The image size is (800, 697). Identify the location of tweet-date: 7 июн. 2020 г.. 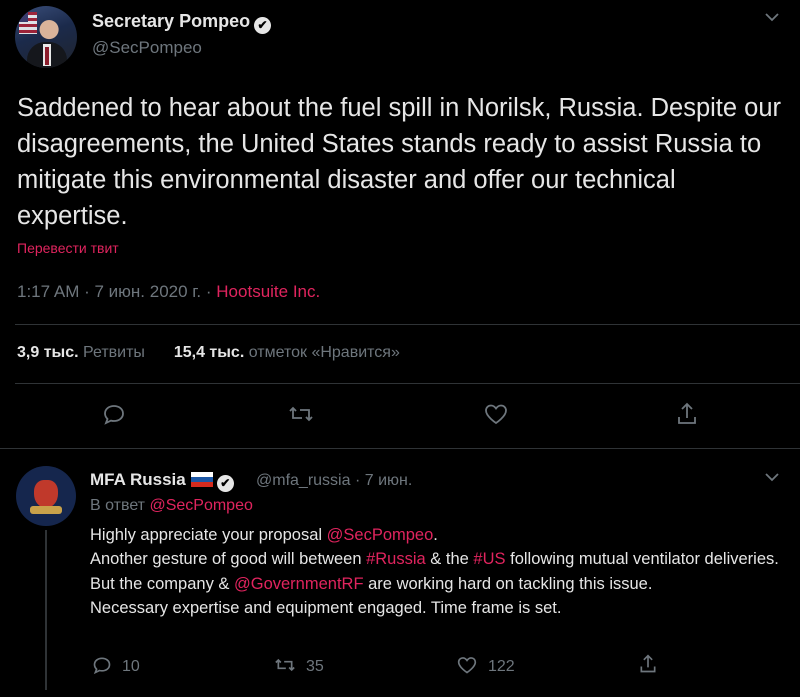
(148, 291).